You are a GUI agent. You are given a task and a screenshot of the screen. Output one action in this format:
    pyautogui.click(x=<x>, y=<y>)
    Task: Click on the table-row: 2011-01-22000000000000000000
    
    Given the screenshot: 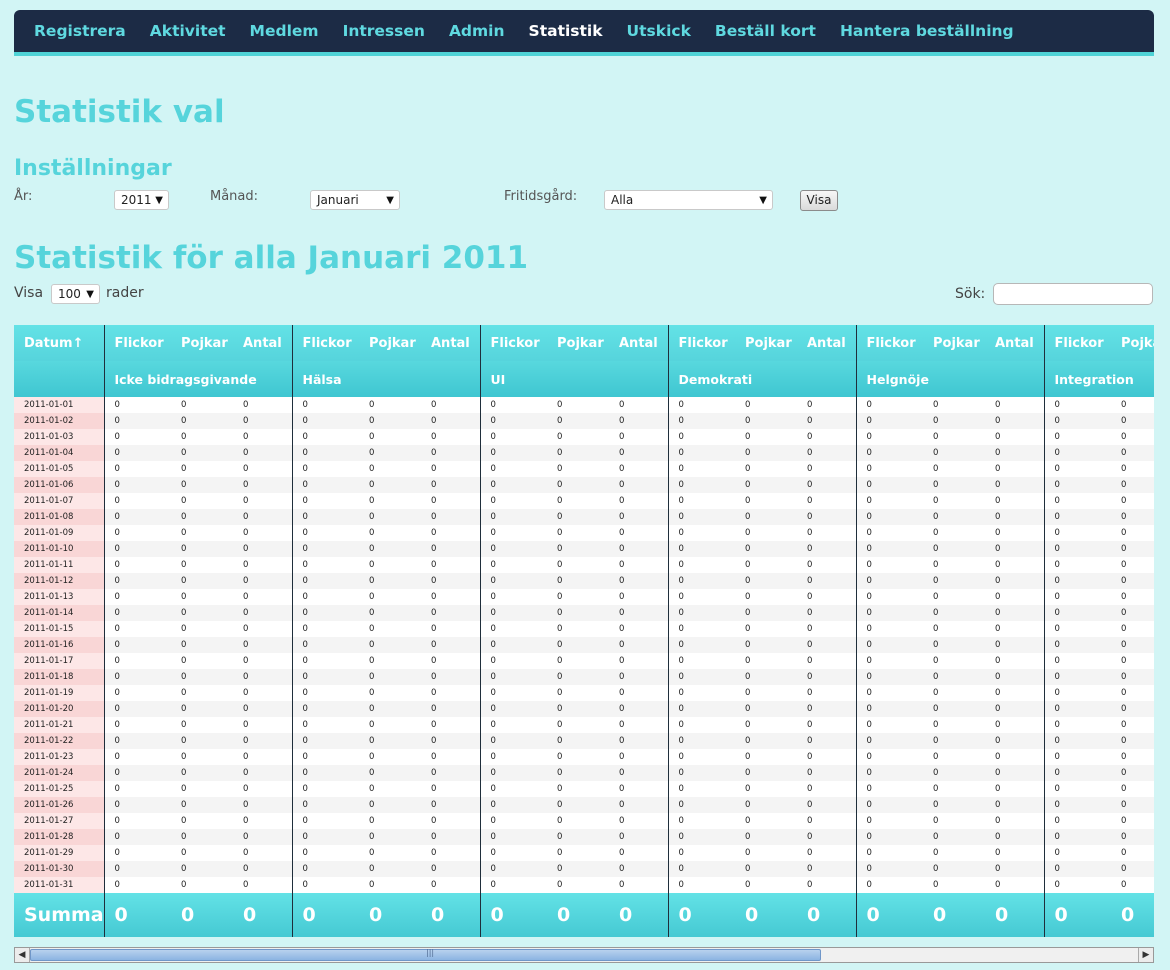 What is the action you would take?
    pyautogui.click(x=584, y=741)
    